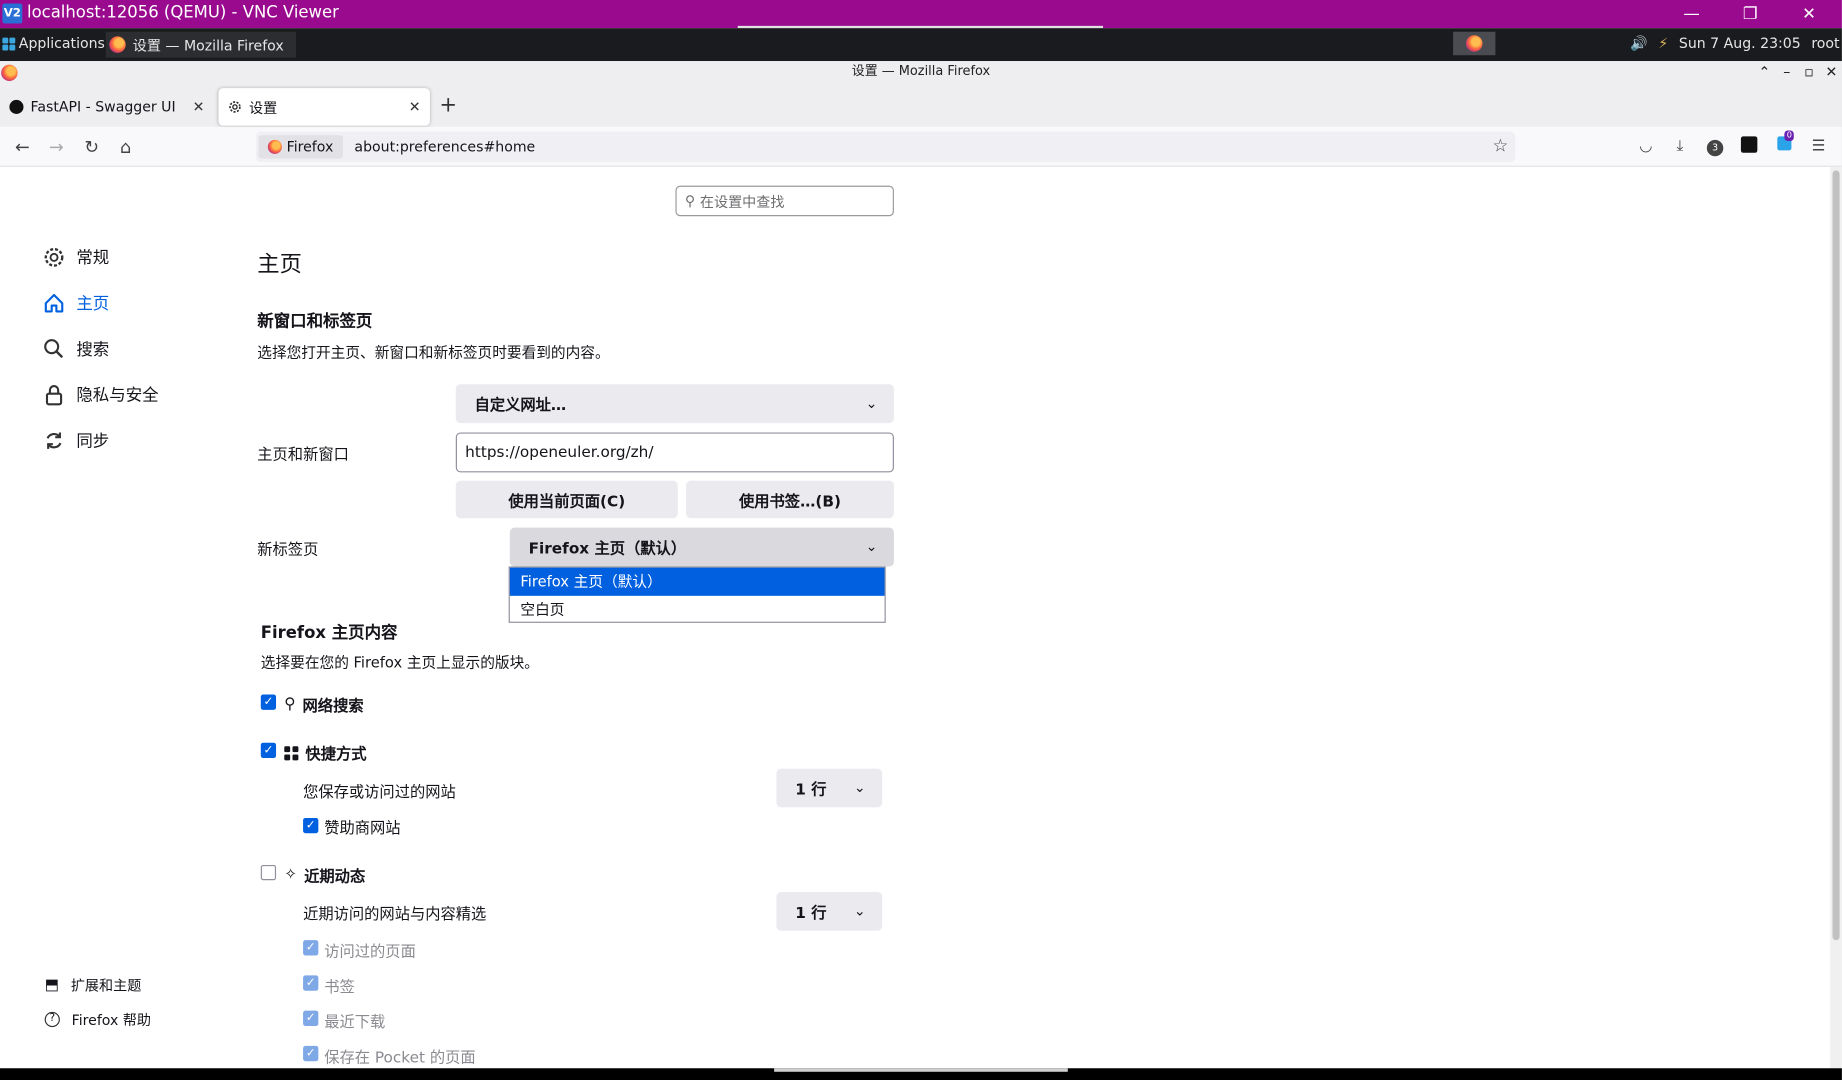 This screenshot has height=1080, width=1842. What do you see at coordinates (395, 915) in the screenshot?
I see `recent-sublabel: 近期访问的网站与内容精选` at bounding box center [395, 915].